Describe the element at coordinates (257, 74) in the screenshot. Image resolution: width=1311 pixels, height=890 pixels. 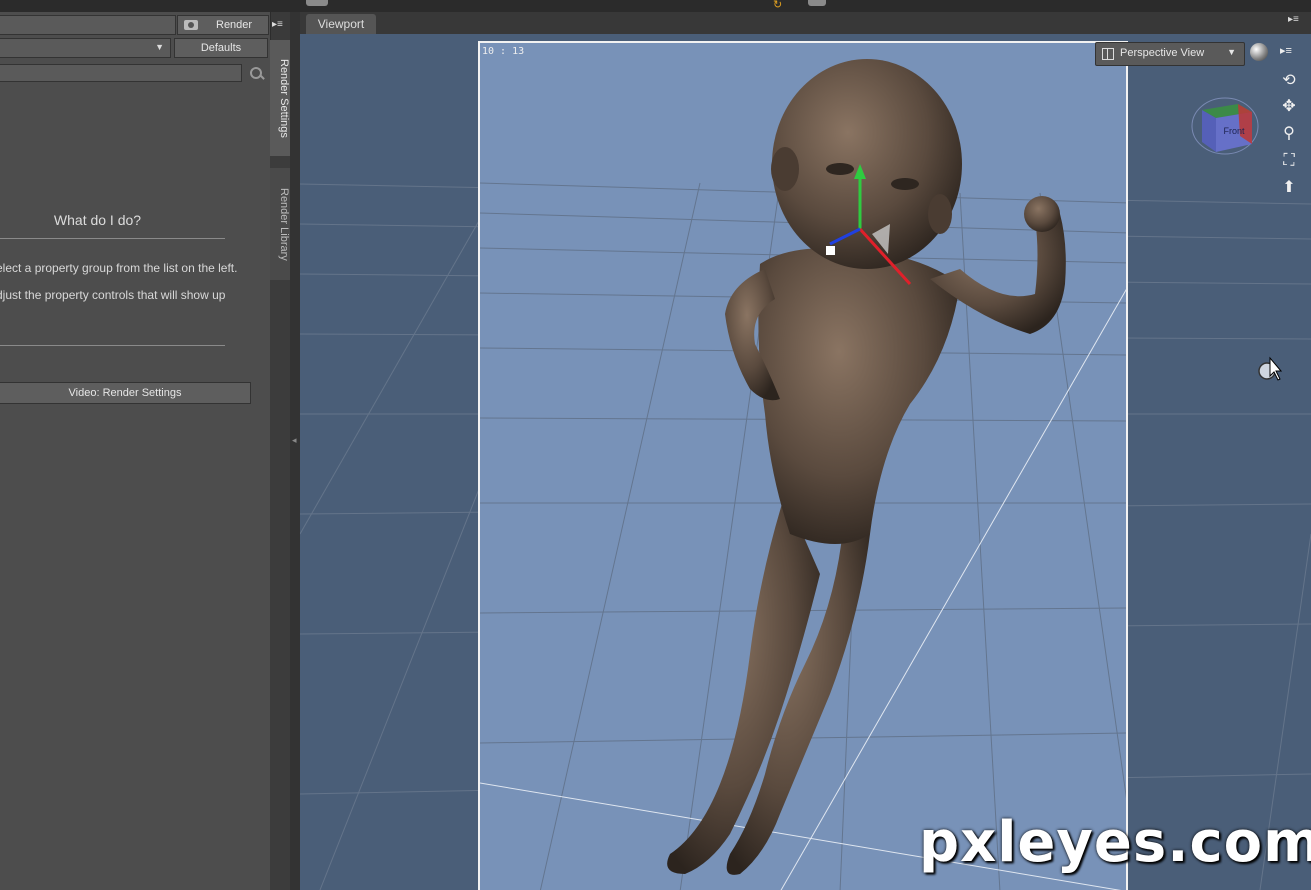
I see `search-icon` at that location.